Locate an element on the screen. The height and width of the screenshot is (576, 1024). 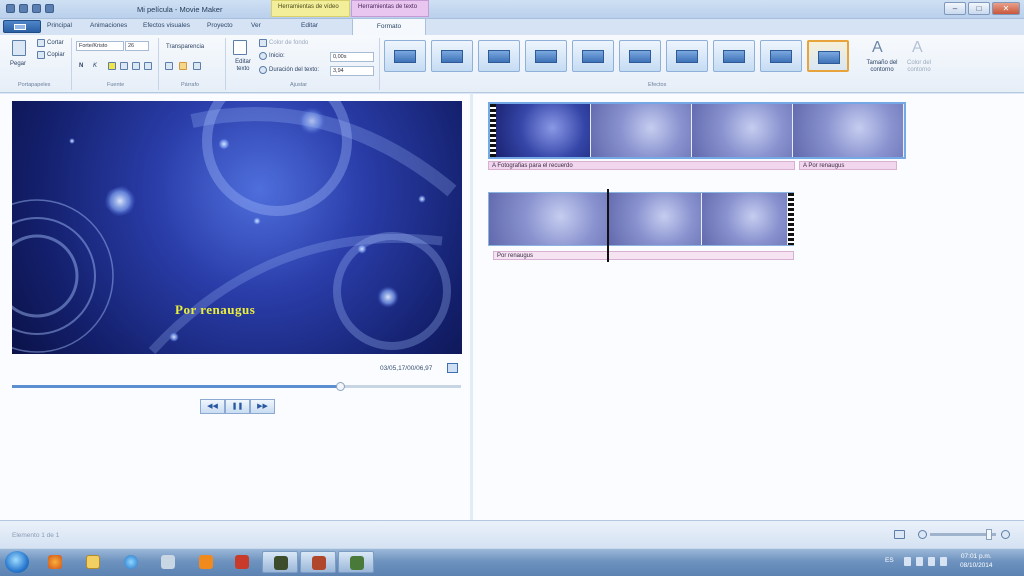
minimize-button: – is located at coordinates (955, 8).